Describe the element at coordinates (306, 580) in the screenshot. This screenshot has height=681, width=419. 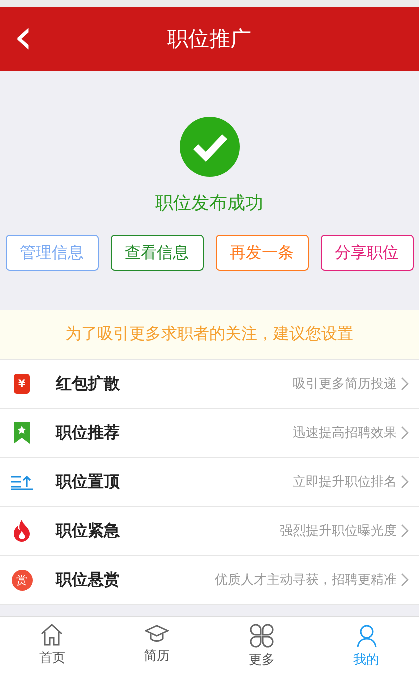
I see `row-hint: 优质人才主动寻获，招聘更精准` at that location.